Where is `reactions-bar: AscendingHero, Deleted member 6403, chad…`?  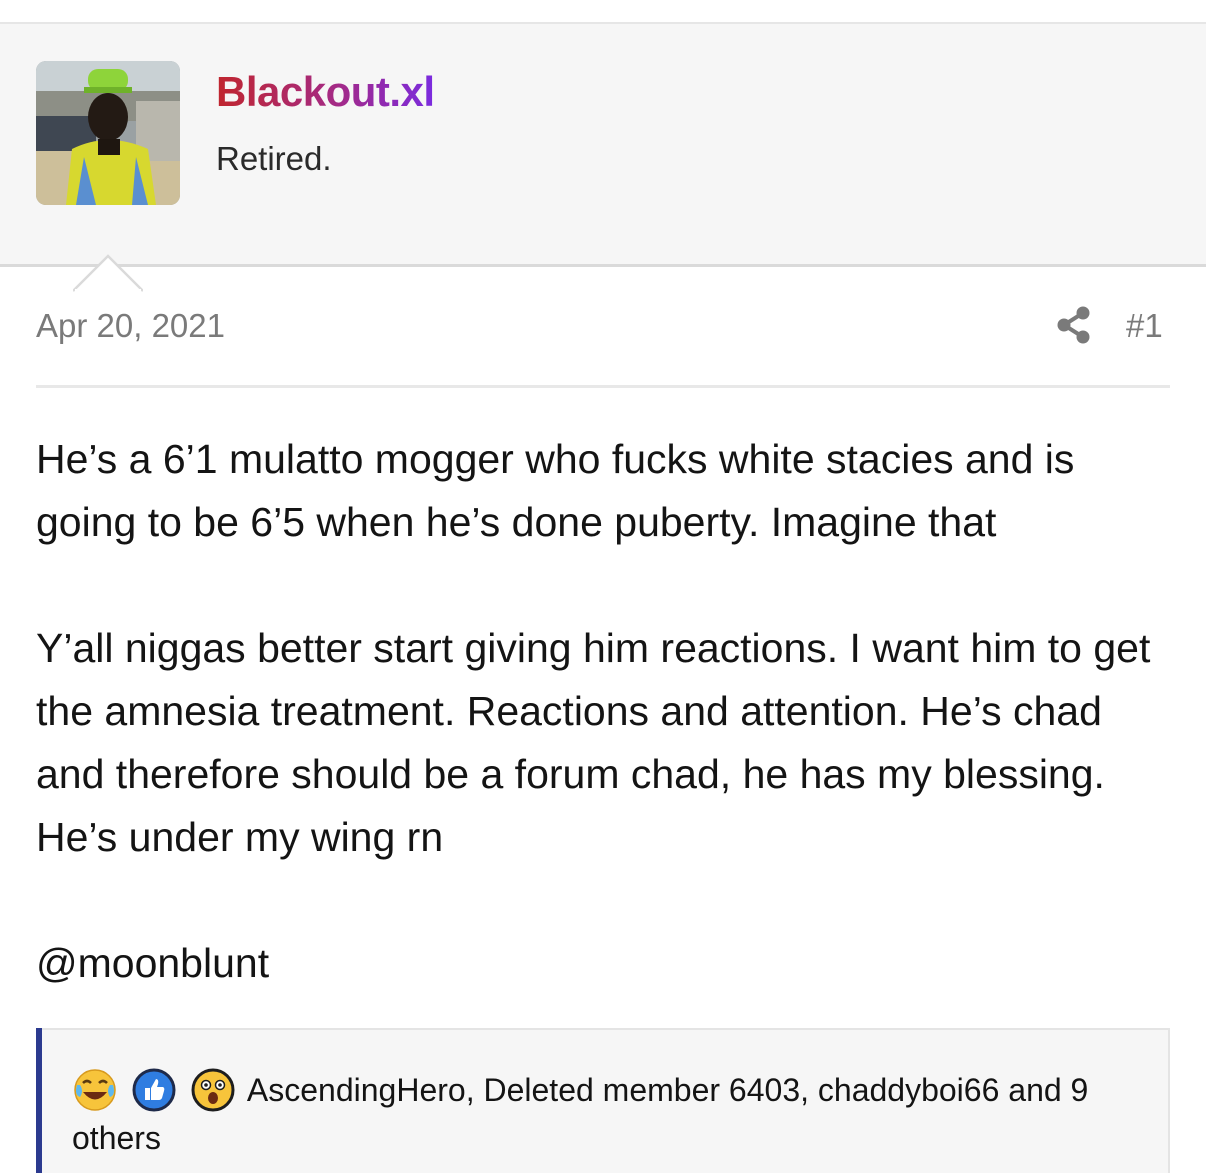 reactions-bar: AscendingHero, Deleted member 6403, chad… is located at coordinates (603, 1100).